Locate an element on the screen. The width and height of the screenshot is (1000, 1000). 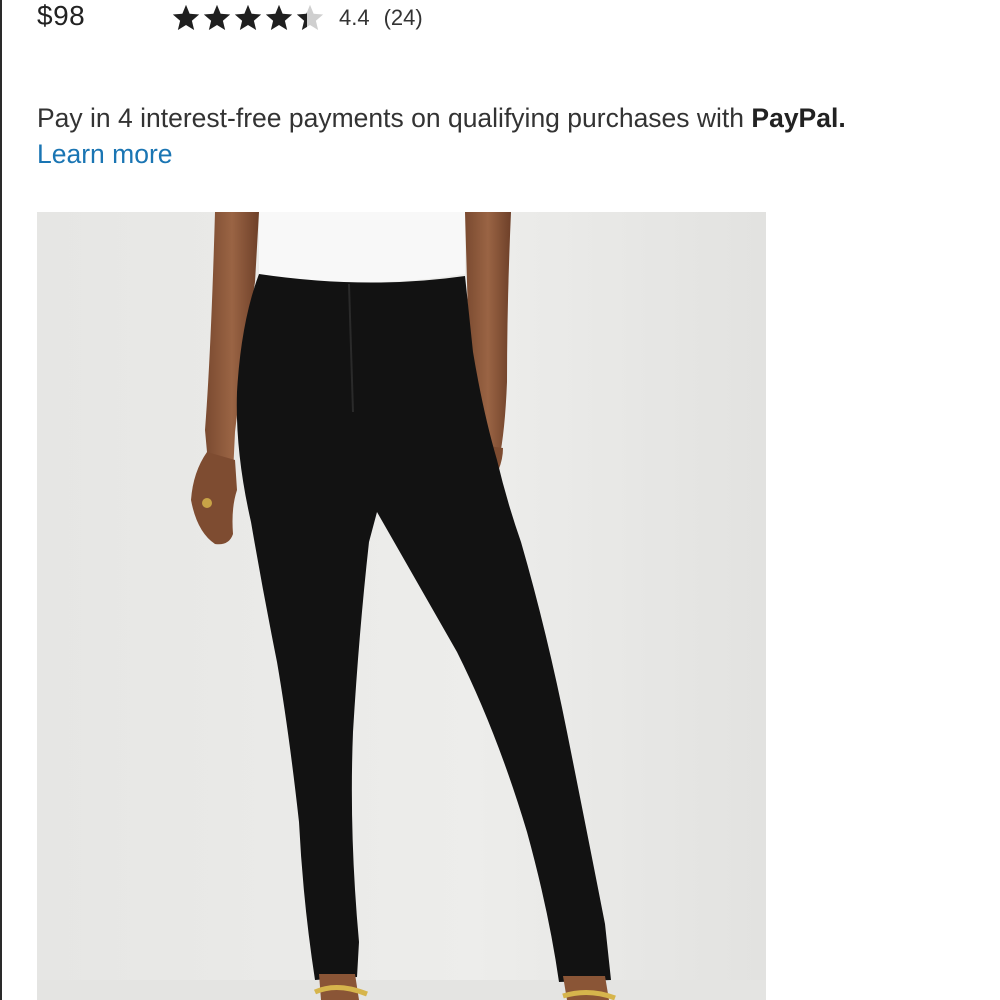
rating-stars is located at coordinates (248, 18).